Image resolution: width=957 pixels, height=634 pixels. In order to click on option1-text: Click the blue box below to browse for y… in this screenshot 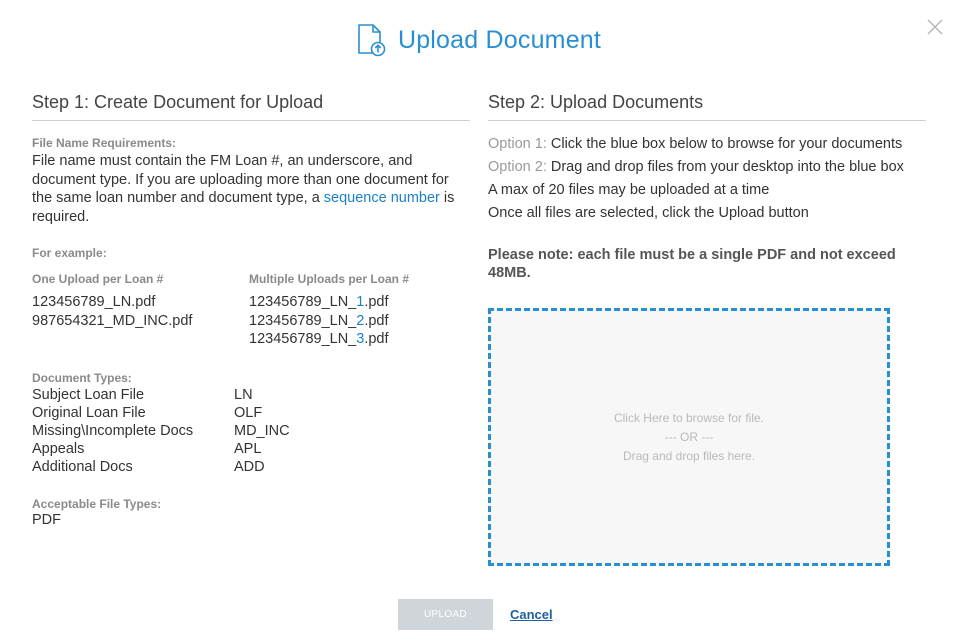, I will do `click(724, 144)`.